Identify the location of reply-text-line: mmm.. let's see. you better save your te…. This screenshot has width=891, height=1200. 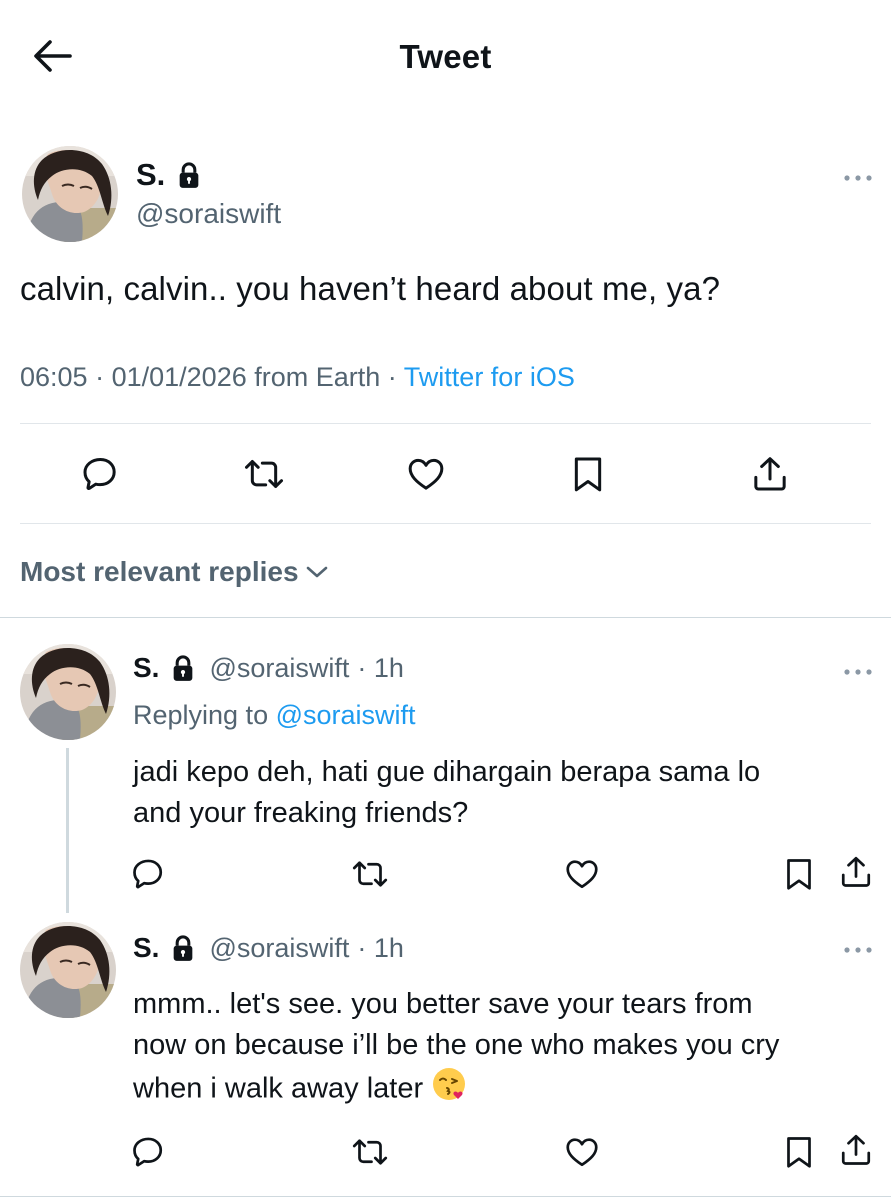
(443, 1004).